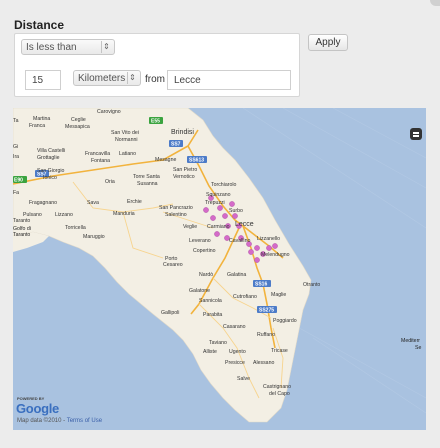  I want to click on place-label: Brindisi, so click(182, 132).